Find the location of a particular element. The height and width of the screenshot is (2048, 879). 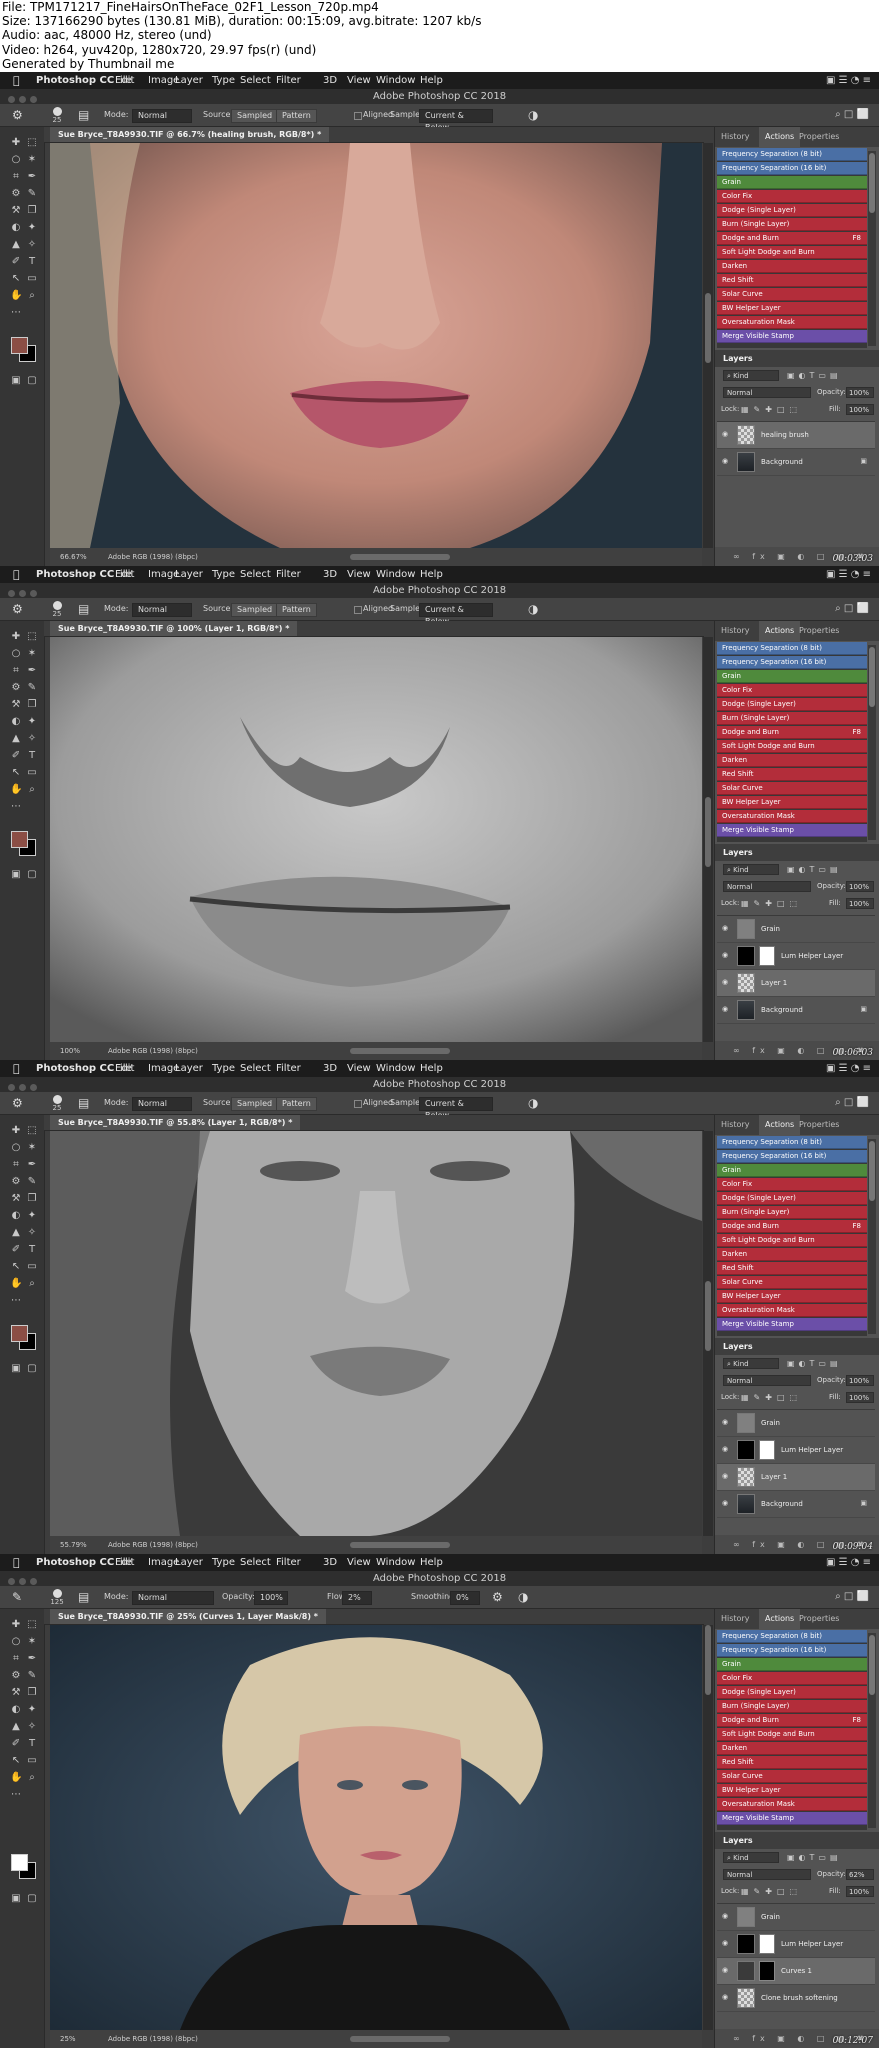

brush-size-picker: 25 is located at coordinates (57, 609).